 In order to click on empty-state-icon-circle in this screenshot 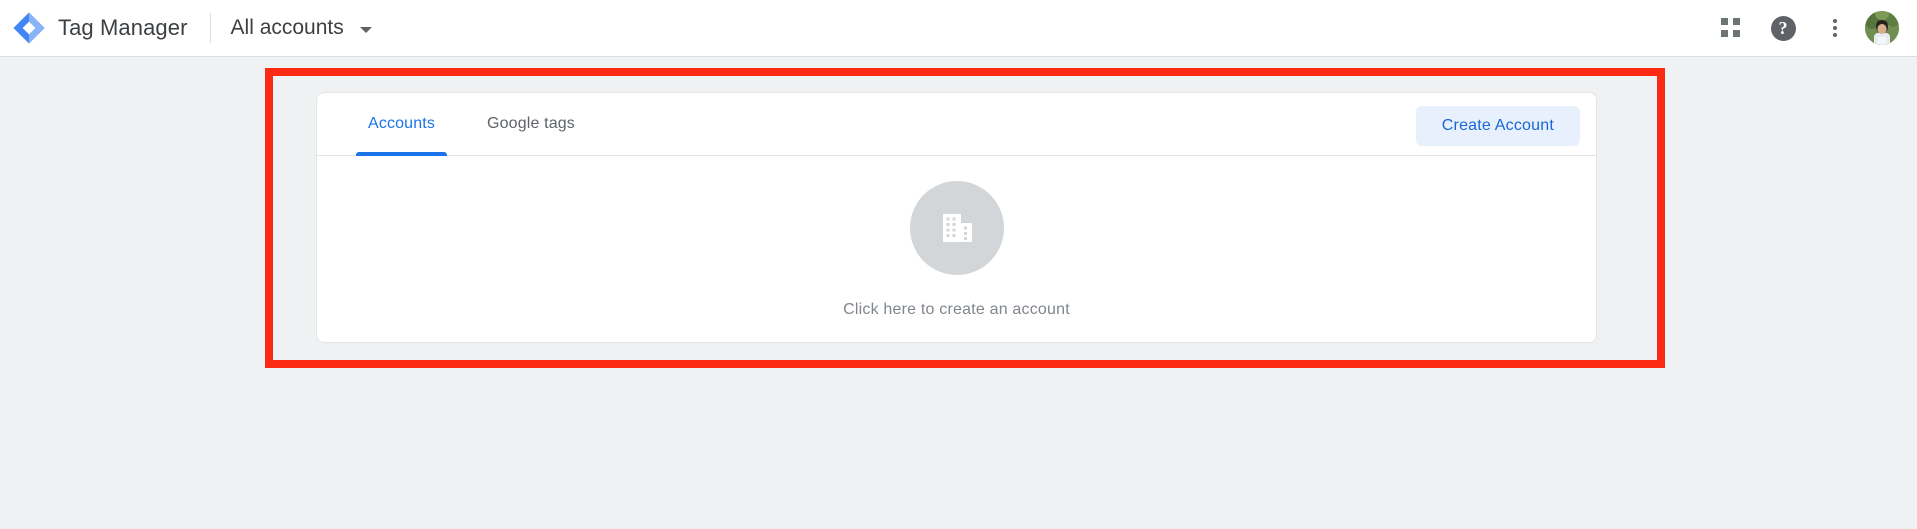, I will do `click(956, 227)`.